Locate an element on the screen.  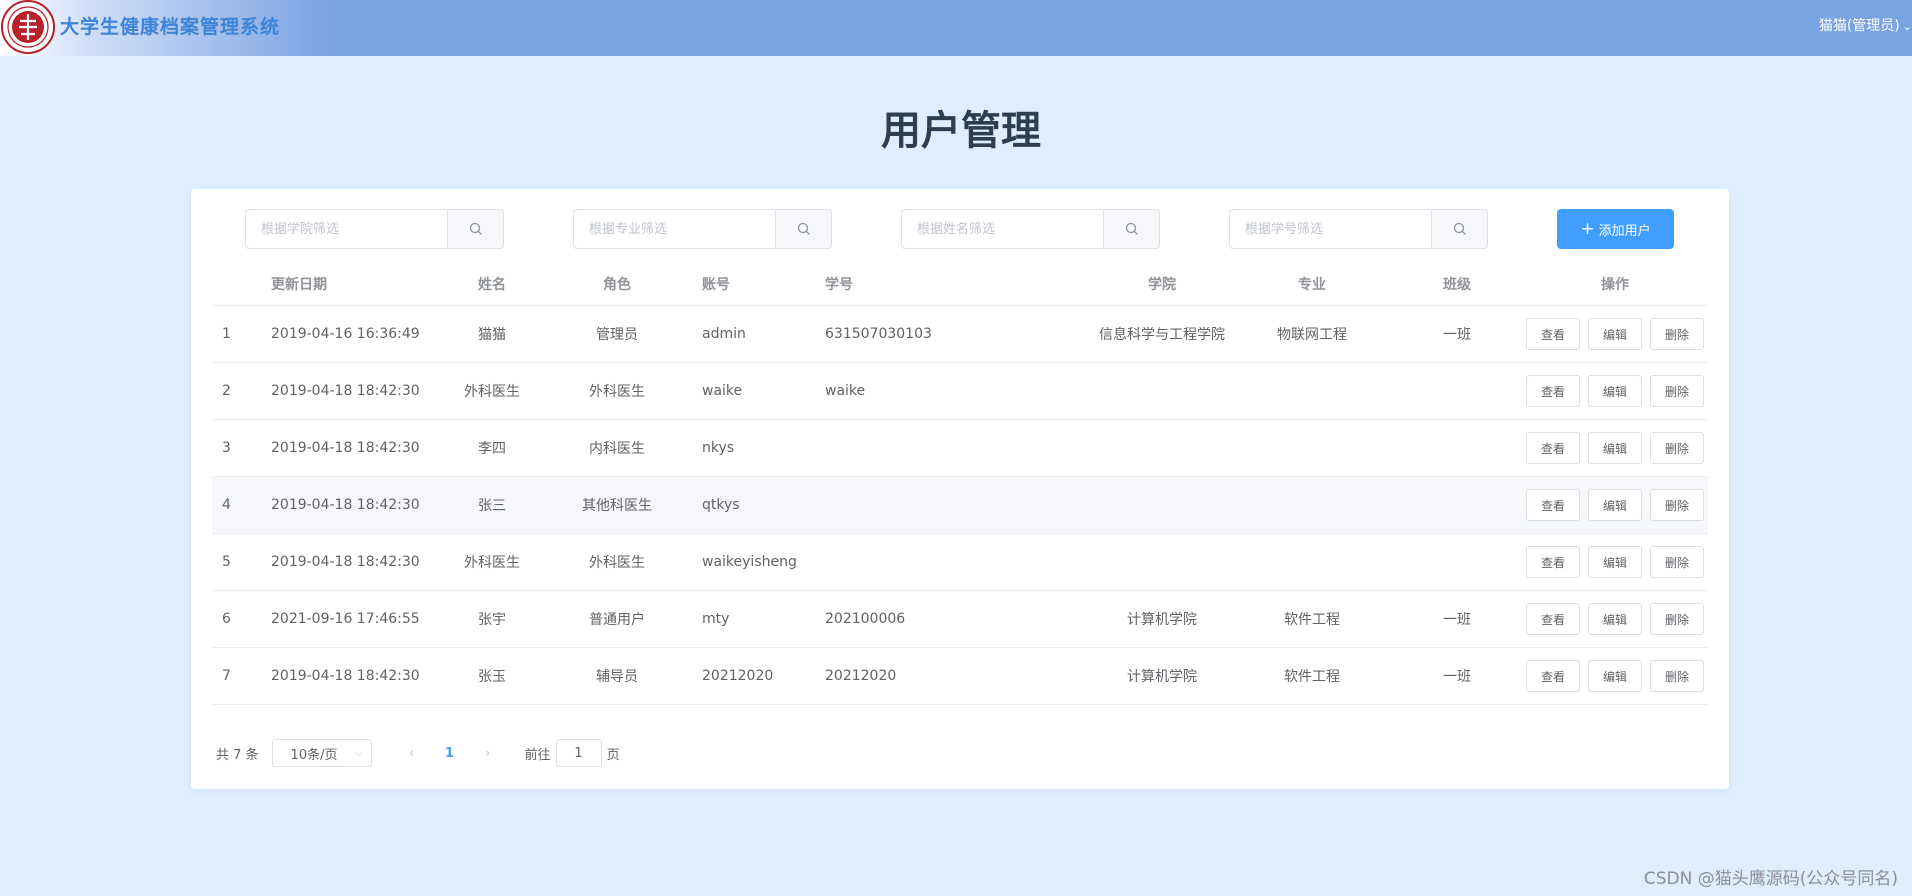
user-menu: 猫猫(管理员) ⌄ is located at coordinates (1865, 25).